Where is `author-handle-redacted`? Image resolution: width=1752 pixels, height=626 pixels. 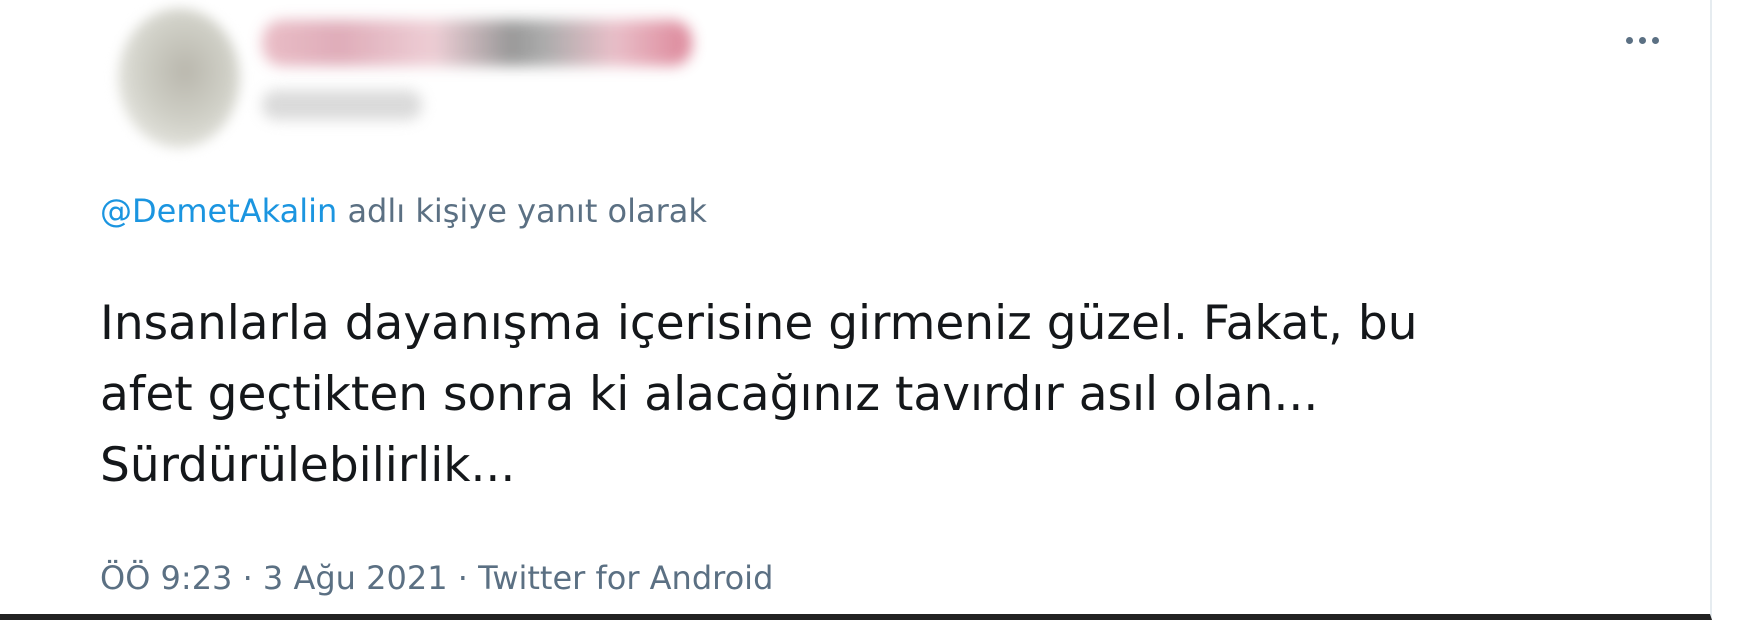
author-handle-redacted is located at coordinates (342, 105).